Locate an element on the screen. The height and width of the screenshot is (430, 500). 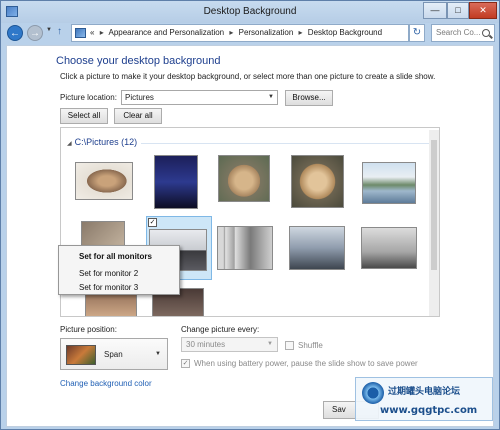
select-all-button: Select all is located at coordinates (84, 116).